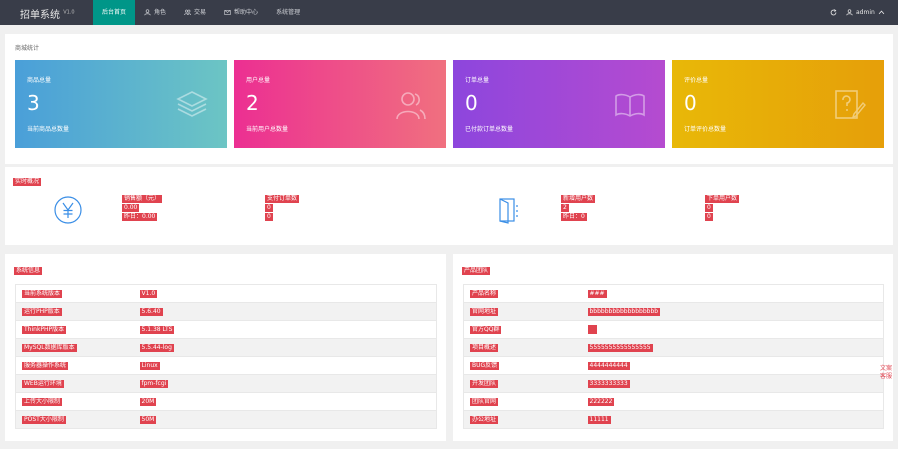 The width and height of the screenshot is (898, 449). What do you see at coordinates (282, 208) in the screenshot?
I see `orders-stat: 支付订单数 0 0` at bounding box center [282, 208].